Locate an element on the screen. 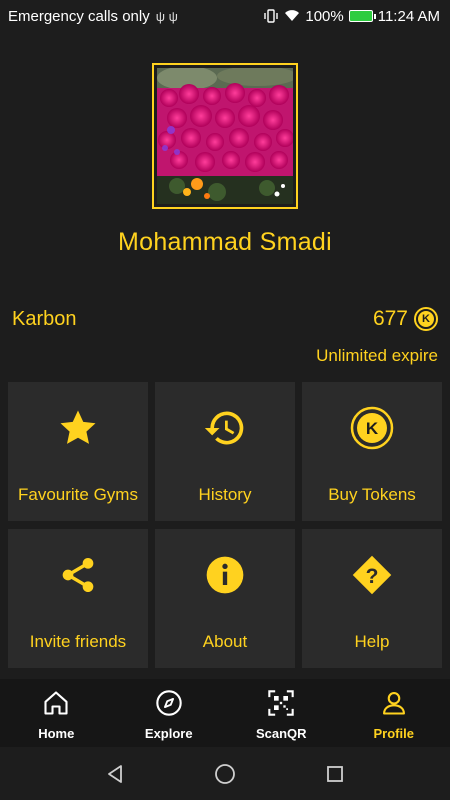  tile-label: Favourite Gyms is located at coordinates (78, 494).